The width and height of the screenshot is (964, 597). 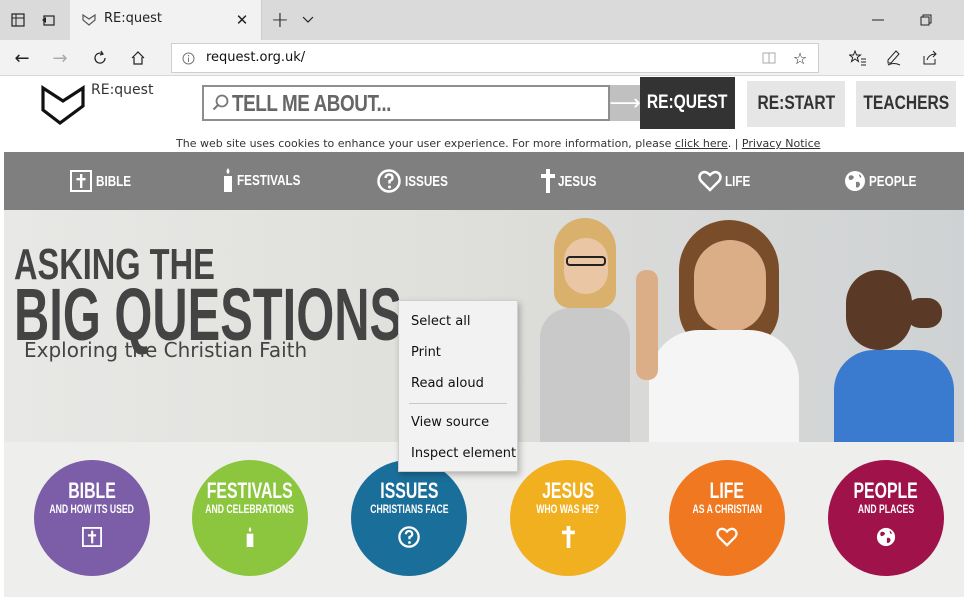 I want to click on favorite-star-icon: ☆, so click(x=800, y=58).